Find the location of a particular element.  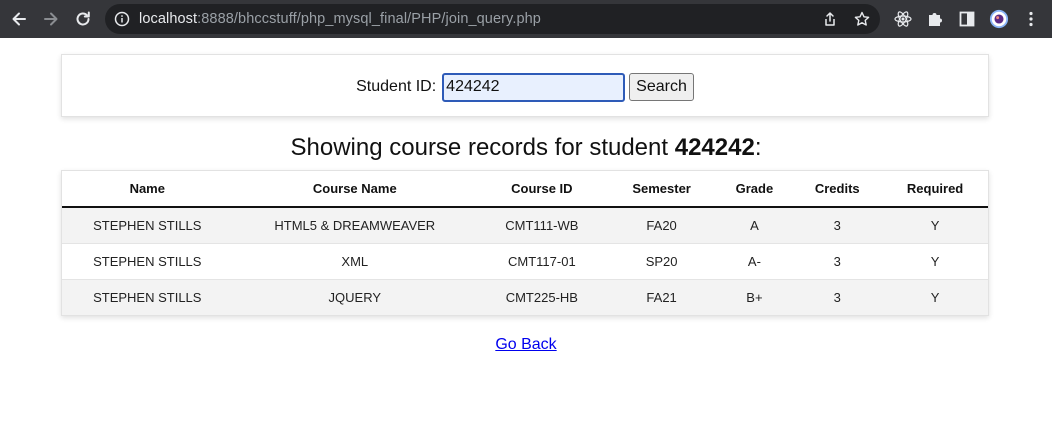

arrow-left-icon is located at coordinates (19, 19).